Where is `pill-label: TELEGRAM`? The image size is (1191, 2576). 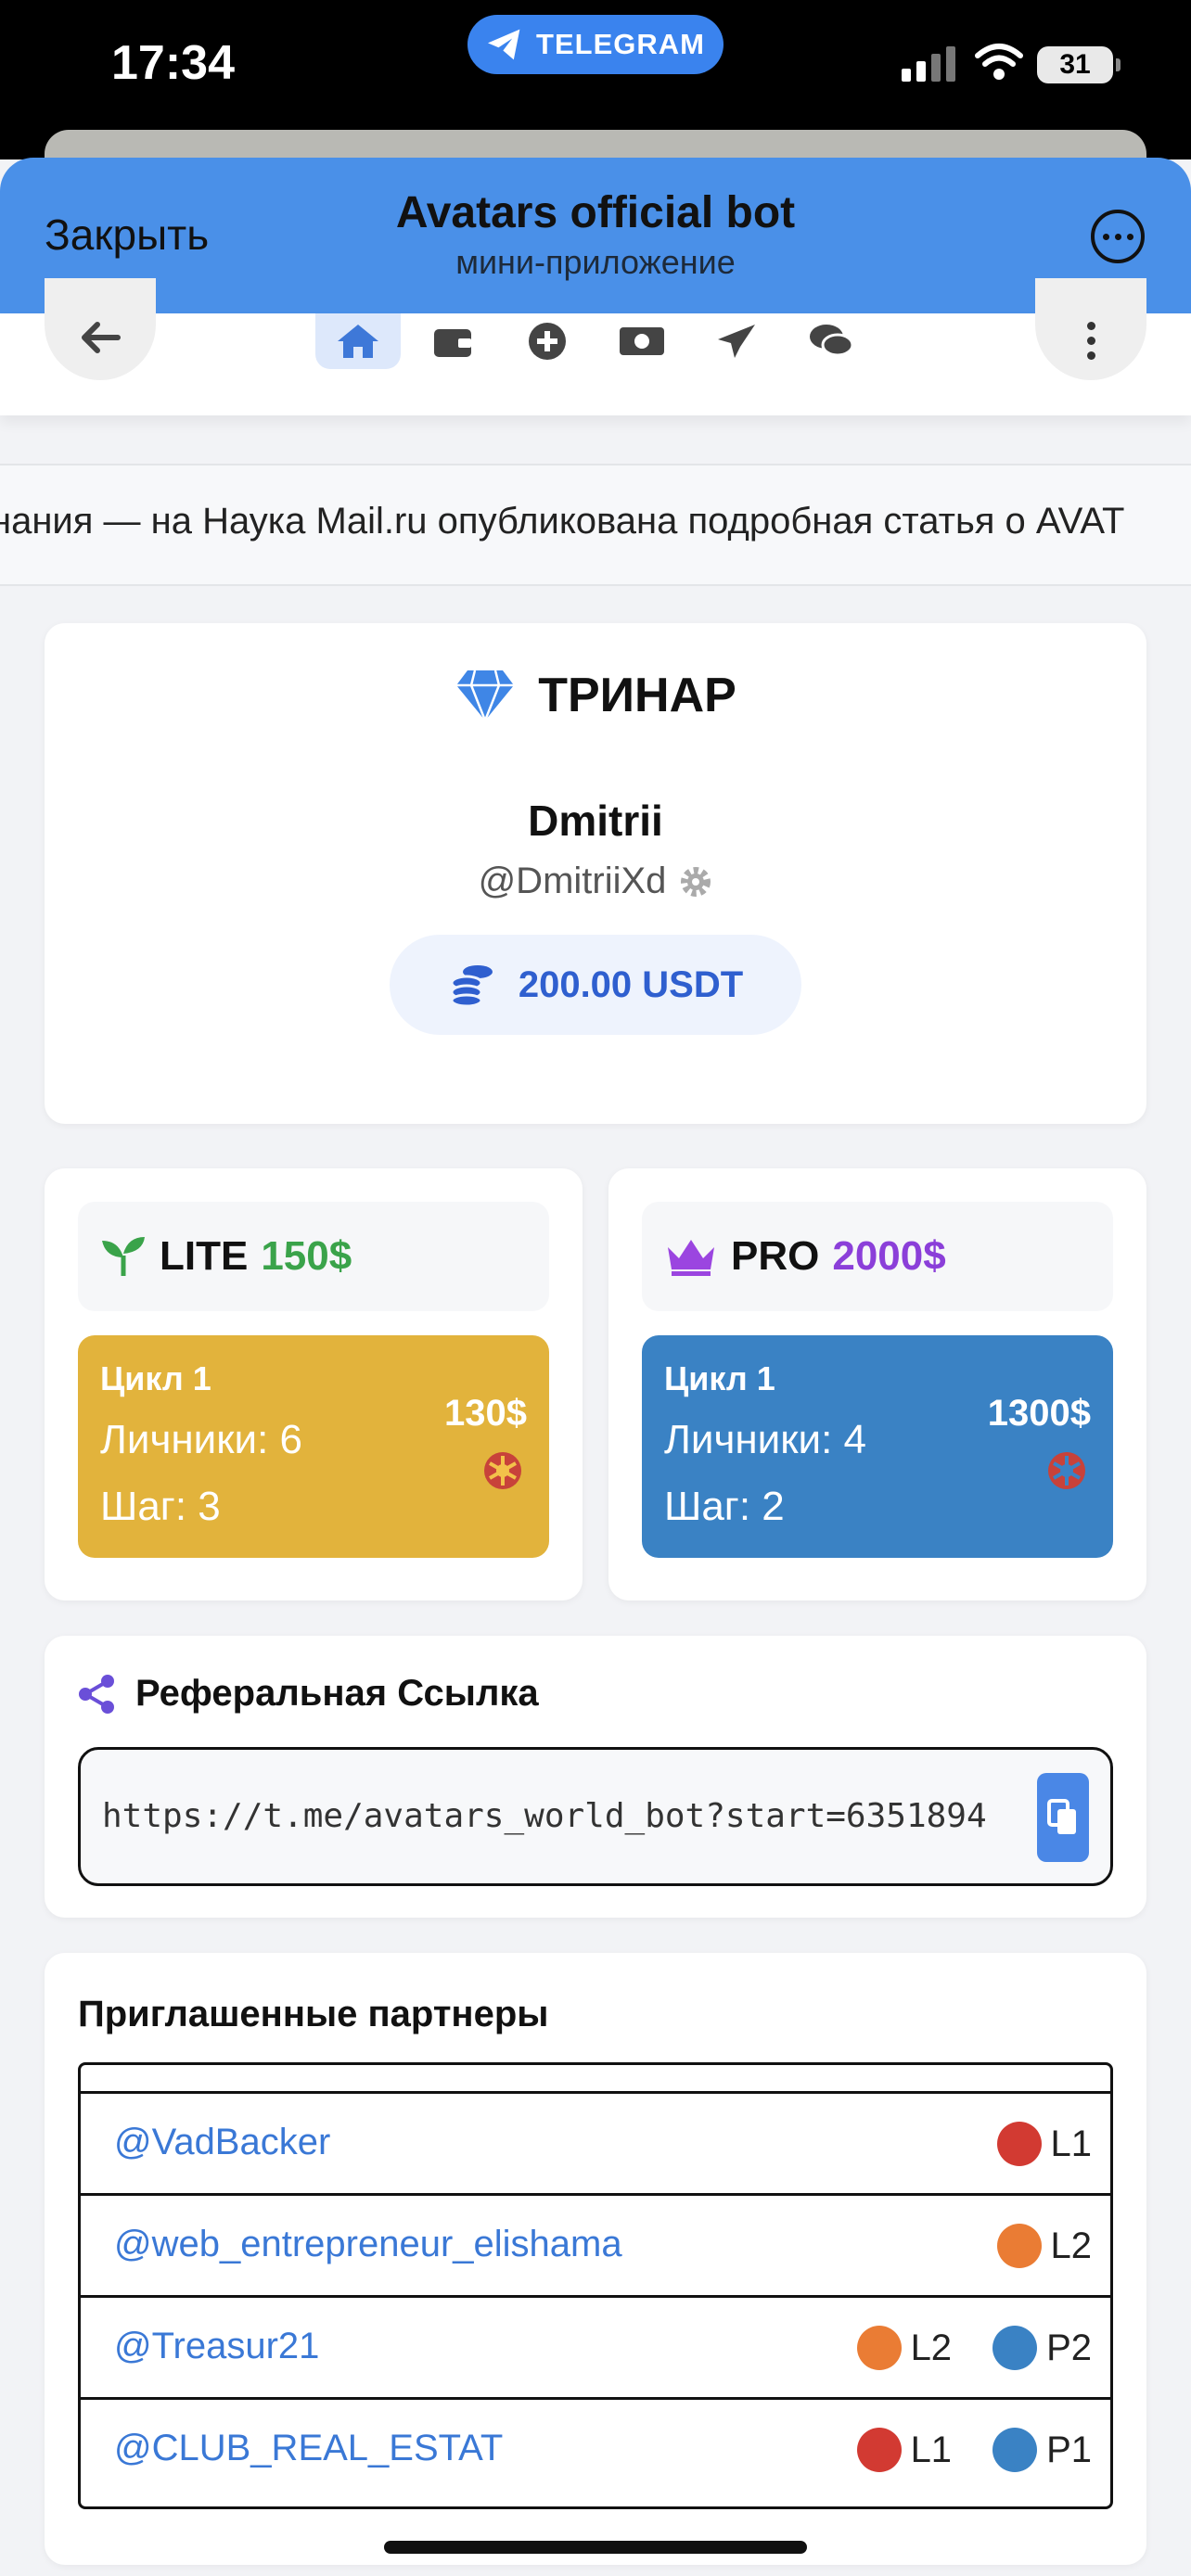 pill-label: TELEGRAM is located at coordinates (620, 44).